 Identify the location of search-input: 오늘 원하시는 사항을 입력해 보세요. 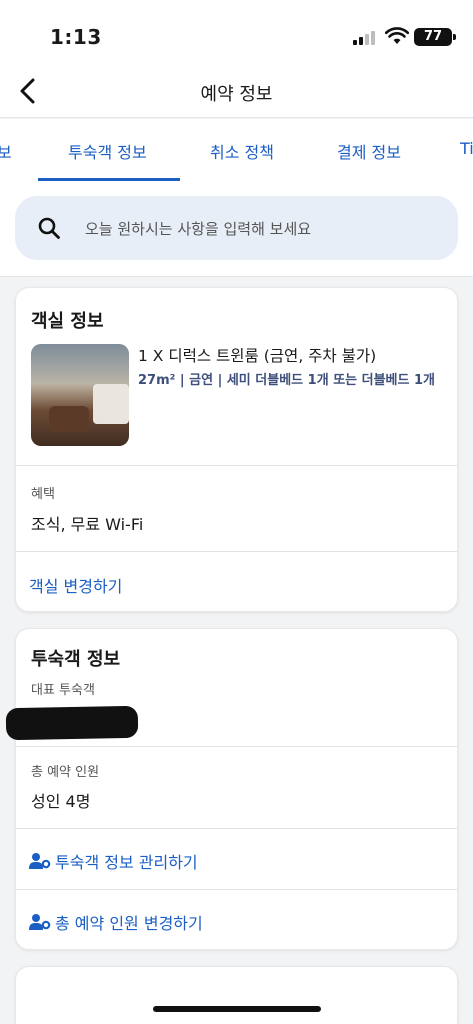
(236, 228).